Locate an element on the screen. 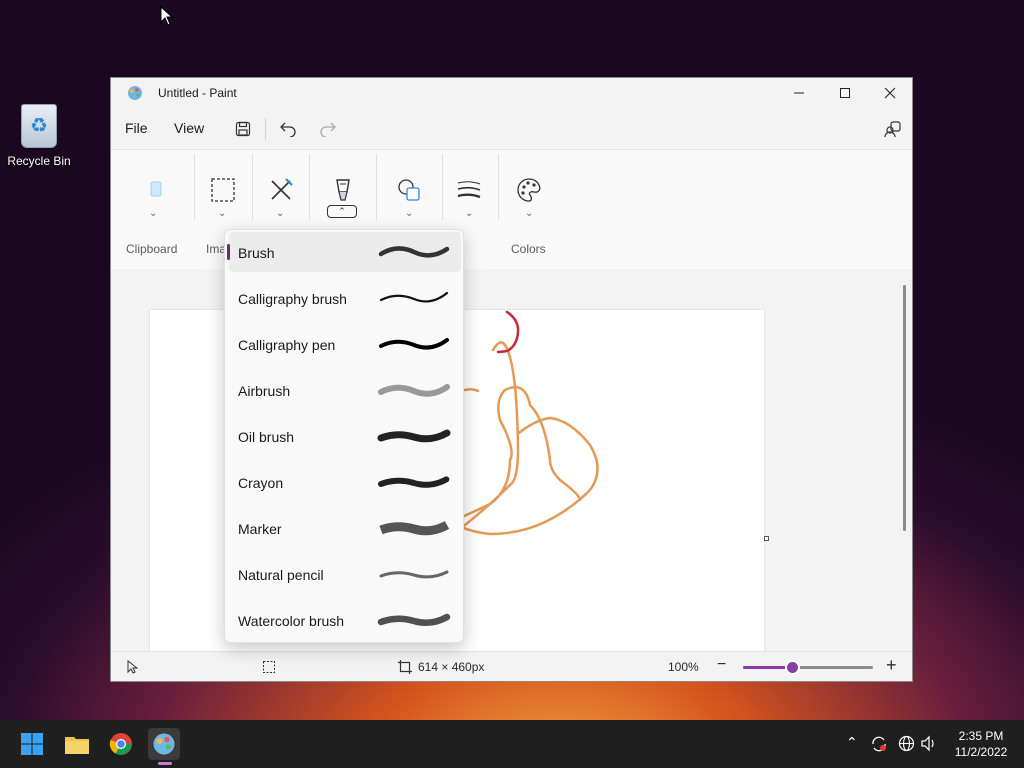  redo-button is located at coordinates (328, 129).